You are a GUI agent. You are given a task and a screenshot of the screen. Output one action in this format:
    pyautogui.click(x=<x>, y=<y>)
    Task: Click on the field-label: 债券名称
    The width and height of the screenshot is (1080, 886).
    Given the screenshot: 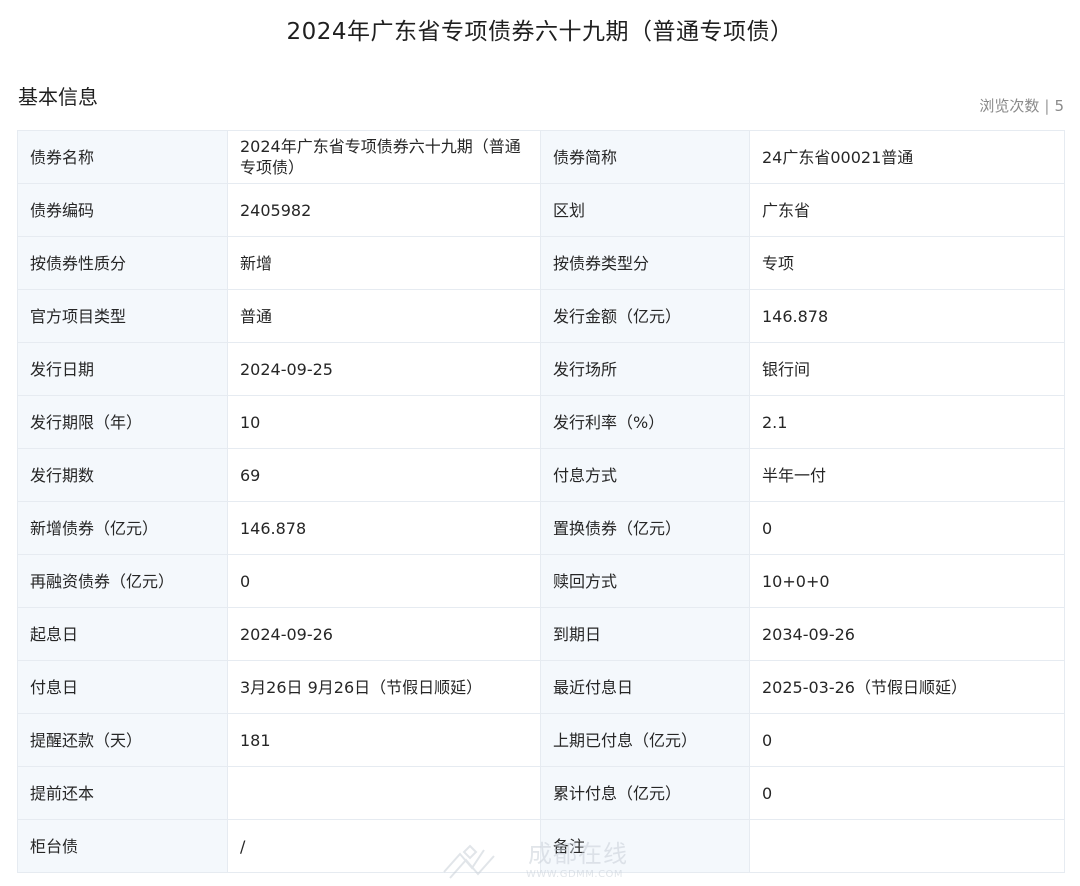 What is the action you would take?
    pyautogui.click(x=122, y=157)
    